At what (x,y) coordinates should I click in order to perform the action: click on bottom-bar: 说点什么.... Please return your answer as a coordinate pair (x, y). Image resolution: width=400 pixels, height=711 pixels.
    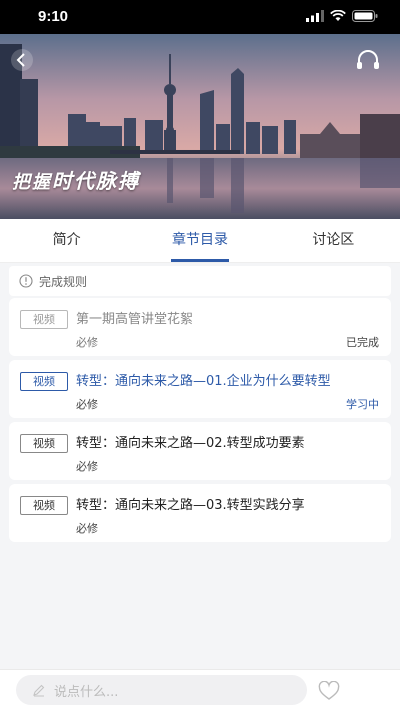
    Looking at the image, I should click on (200, 690).